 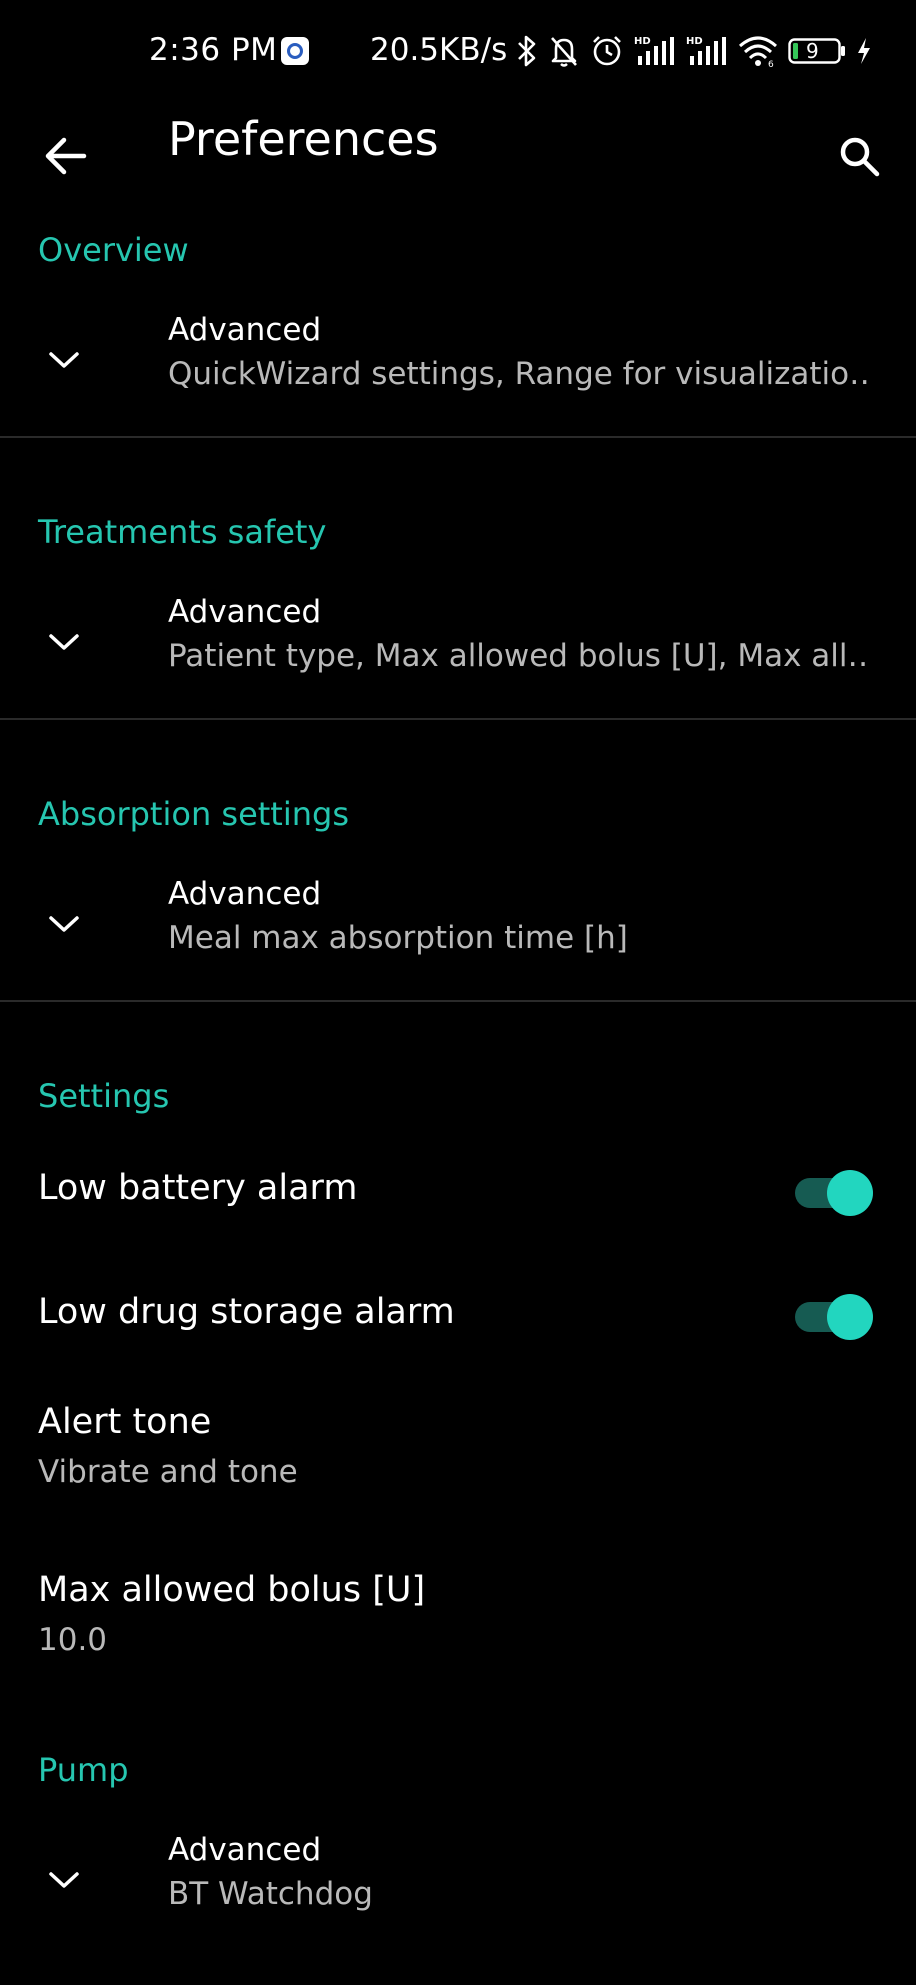 I want to click on low-drug-storage-alarm-toggle, so click(x=834, y=1317).